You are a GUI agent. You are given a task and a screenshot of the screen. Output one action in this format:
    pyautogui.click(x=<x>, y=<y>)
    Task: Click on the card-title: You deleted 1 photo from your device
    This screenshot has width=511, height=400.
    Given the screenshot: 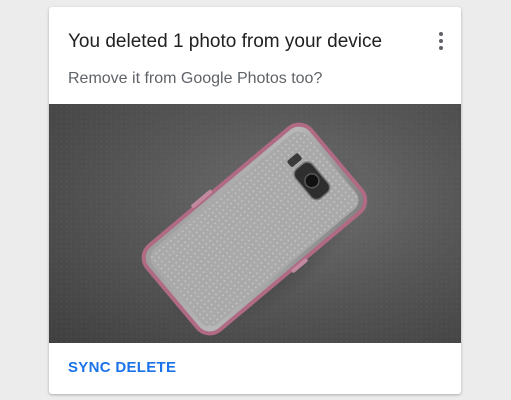 What is the action you would take?
    pyautogui.click(x=225, y=41)
    